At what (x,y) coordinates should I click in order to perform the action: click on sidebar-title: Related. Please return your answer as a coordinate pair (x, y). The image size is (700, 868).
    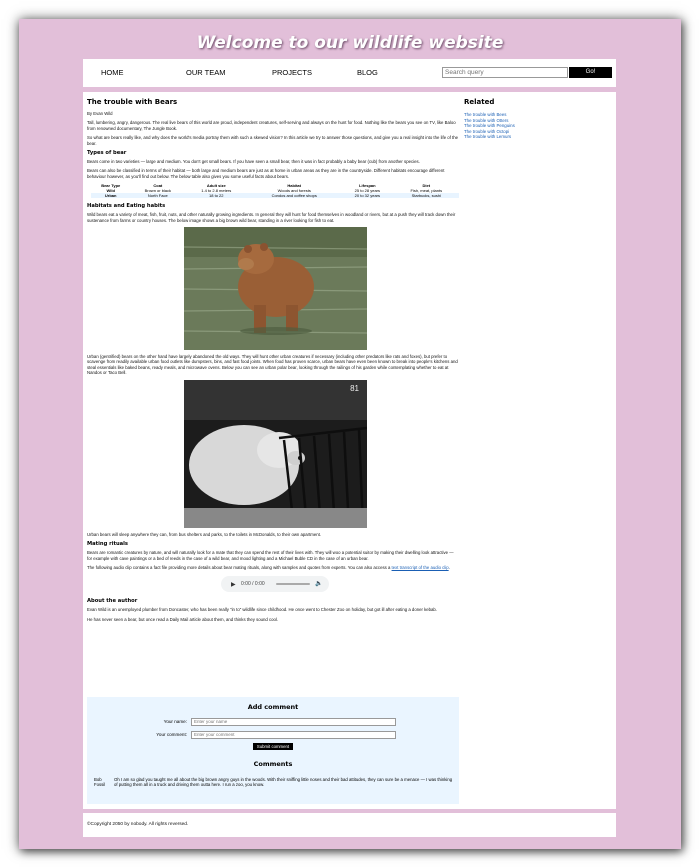
    Looking at the image, I should click on (479, 102).